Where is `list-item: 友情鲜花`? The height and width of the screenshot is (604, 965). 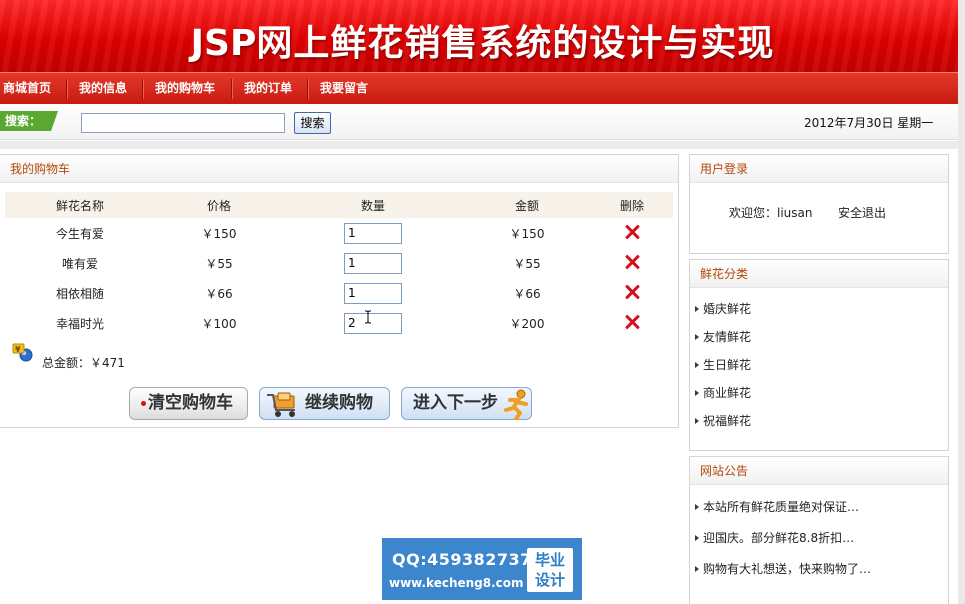 list-item: 友情鲜花 is located at coordinates (723, 340).